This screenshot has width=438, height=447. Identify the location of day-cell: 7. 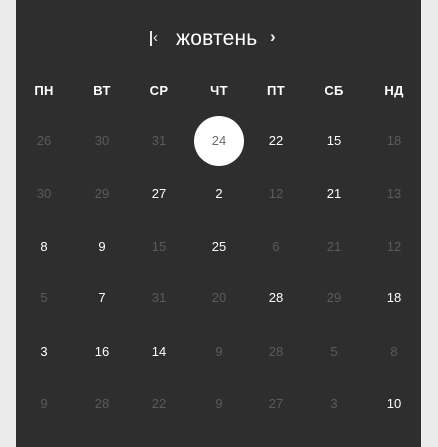
(102, 298).